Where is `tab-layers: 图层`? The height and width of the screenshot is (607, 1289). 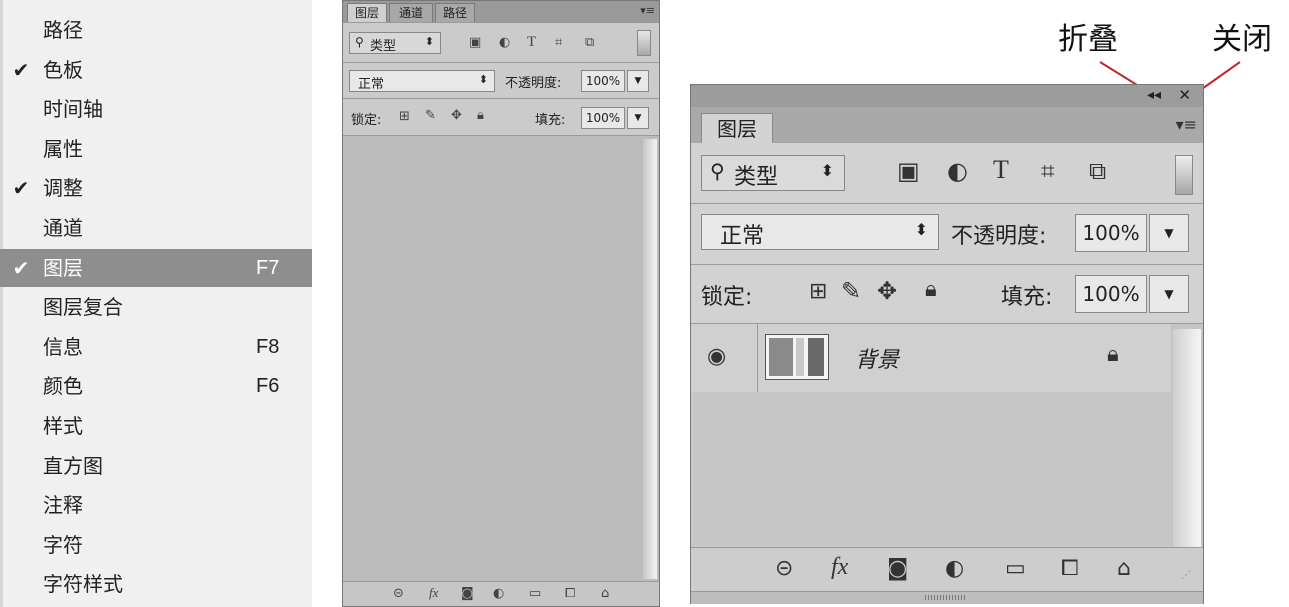 tab-layers: 图层 is located at coordinates (737, 128).